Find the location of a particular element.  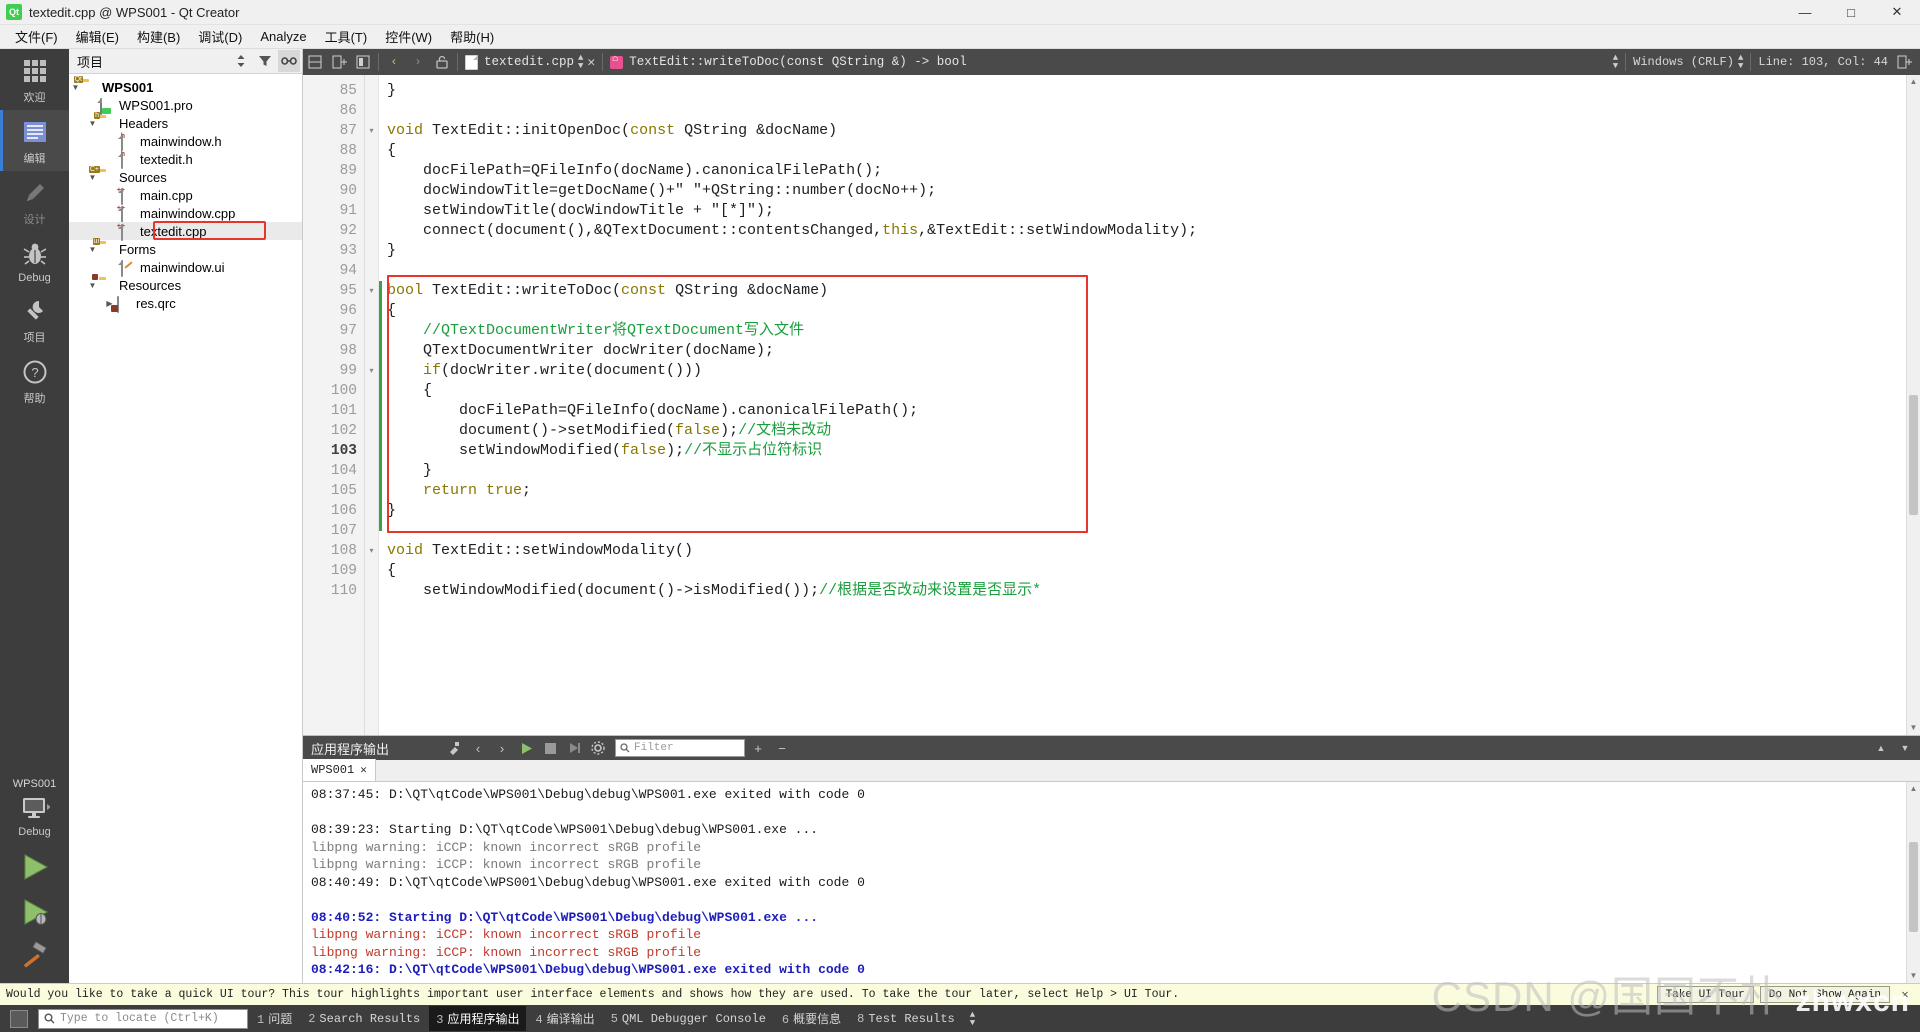

toggle-sidebar-icon is located at coordinates (19, 1018).